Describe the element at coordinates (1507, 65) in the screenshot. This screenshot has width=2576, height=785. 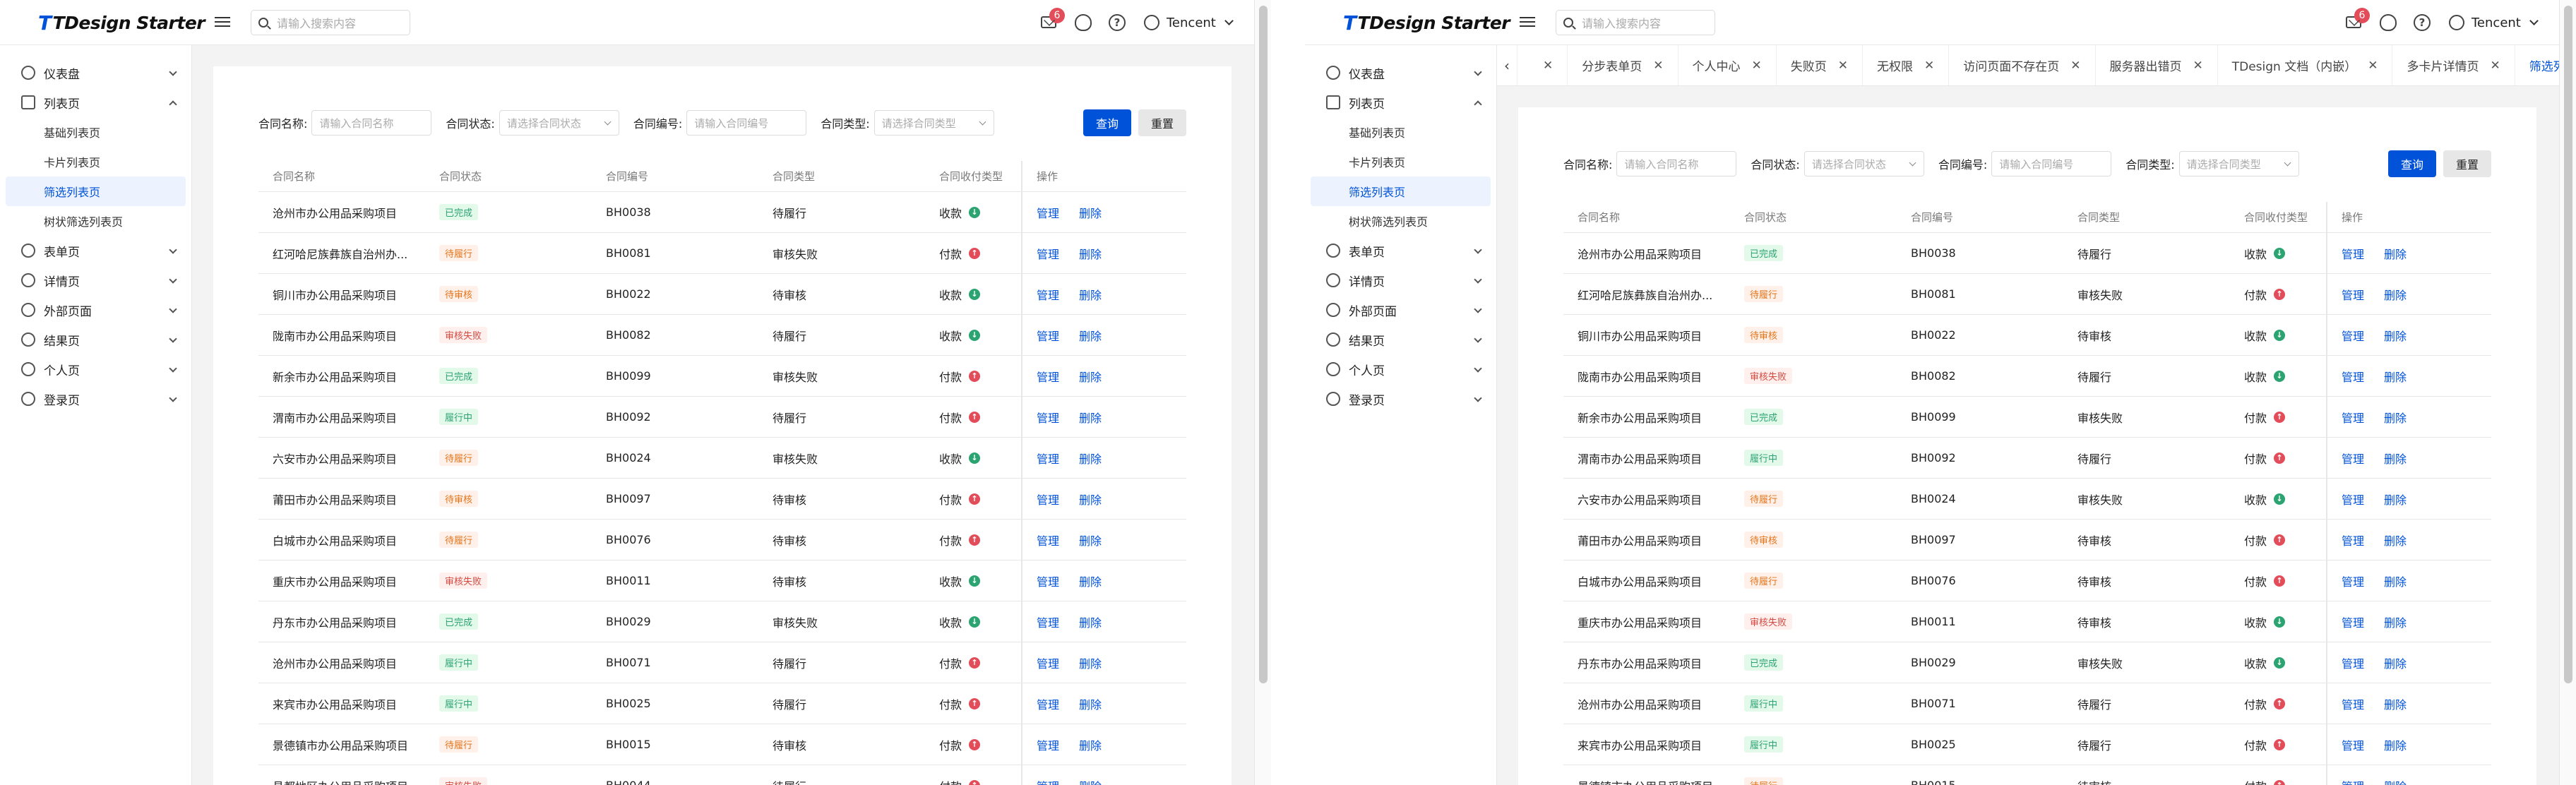
I see `tab-scroll-left-button: ‹` at that location.